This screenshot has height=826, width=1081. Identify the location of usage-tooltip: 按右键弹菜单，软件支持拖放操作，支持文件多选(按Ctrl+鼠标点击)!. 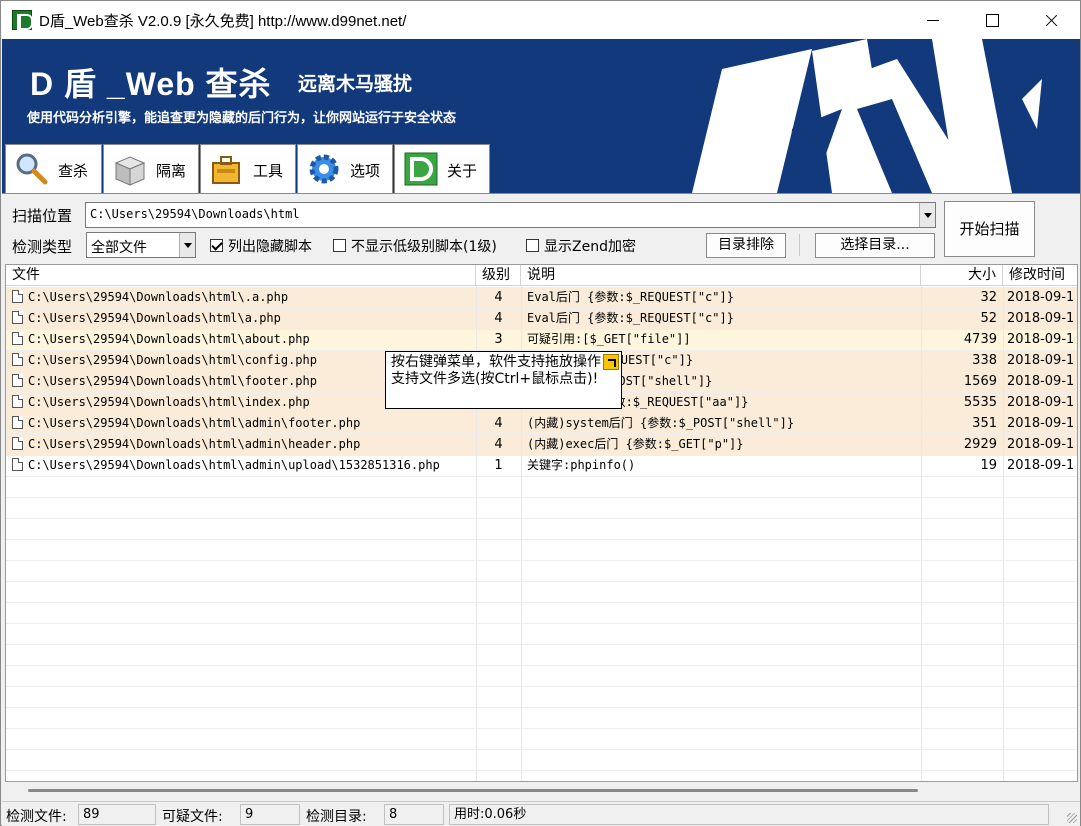
(503, 380).